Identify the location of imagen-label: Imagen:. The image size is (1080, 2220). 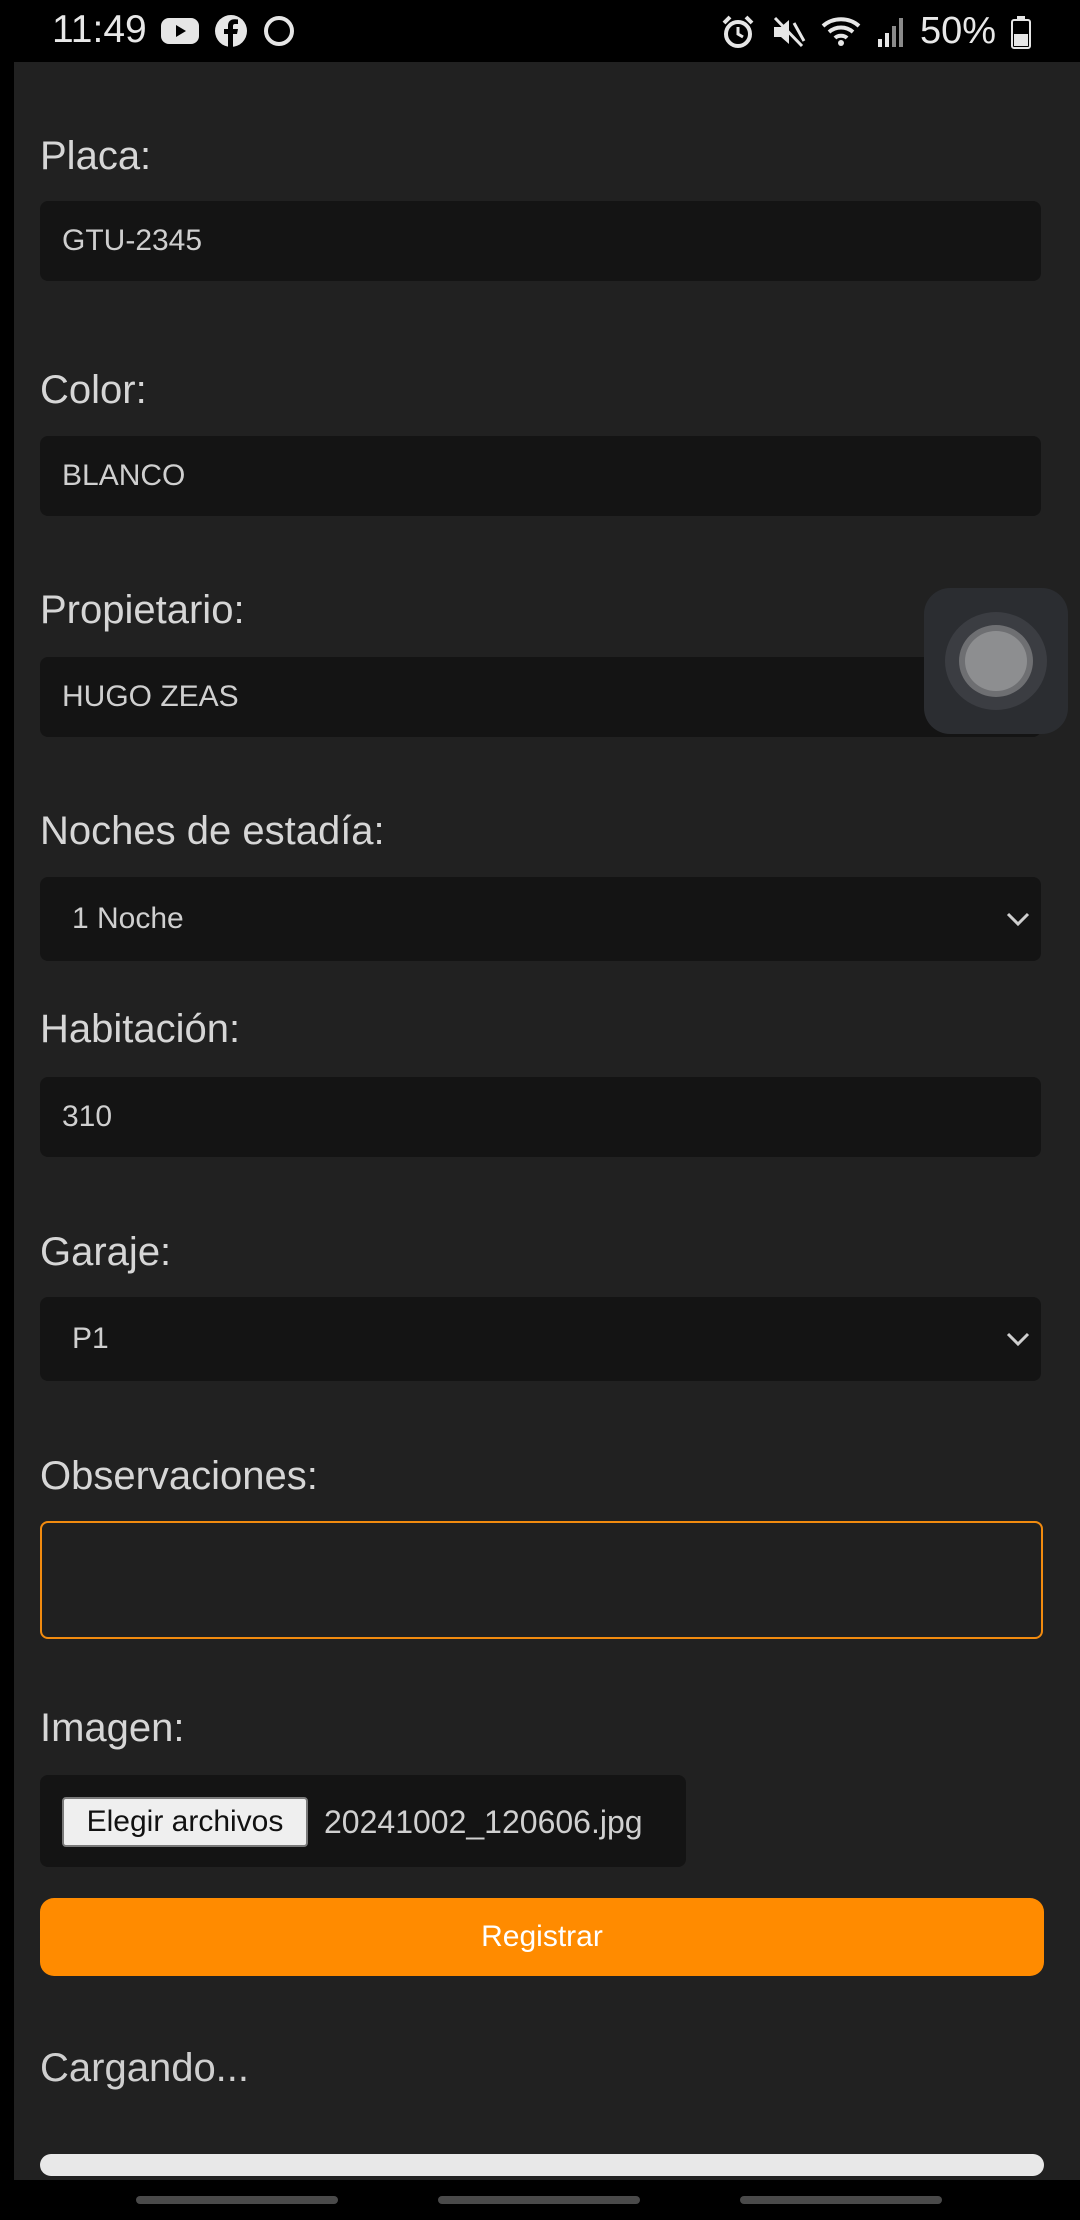
(112, 1728).